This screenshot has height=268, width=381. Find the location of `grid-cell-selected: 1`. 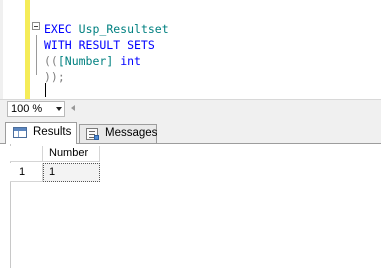

grid-cell-selected: 1 is located at coordinates (71, 172).